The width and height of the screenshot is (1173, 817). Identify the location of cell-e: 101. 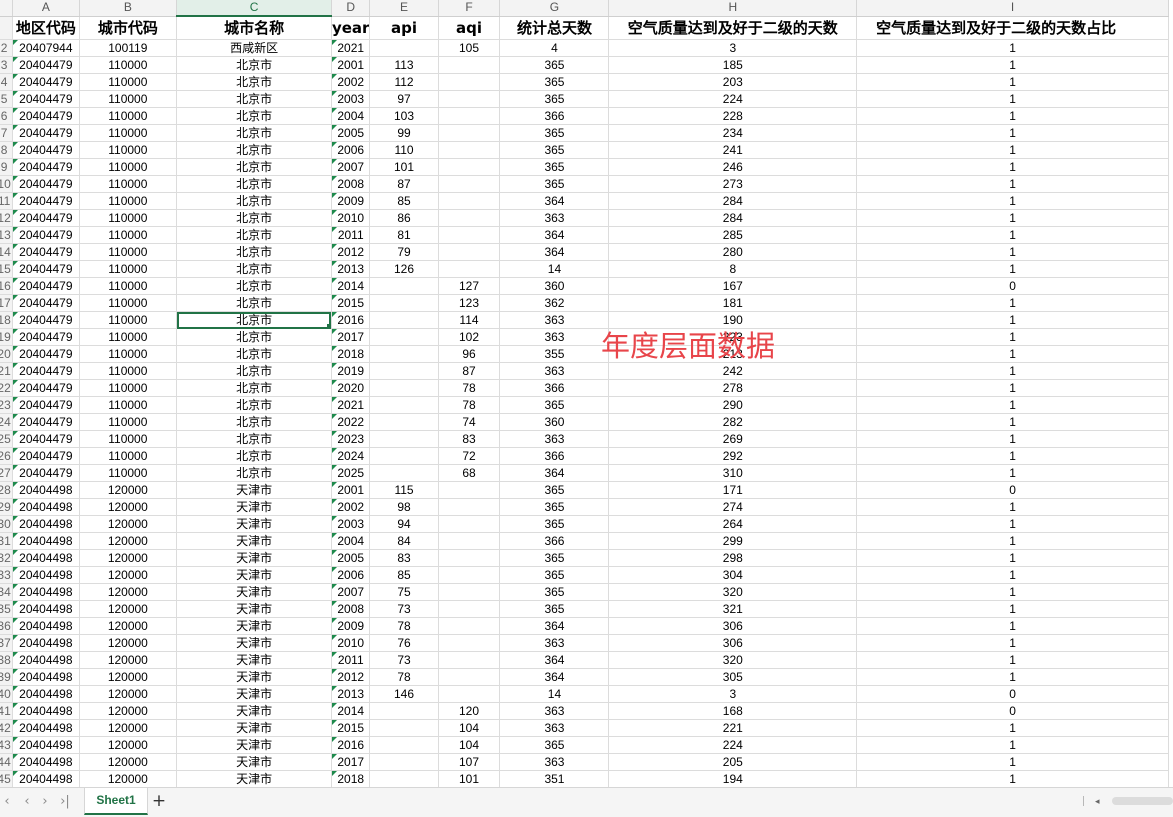
(404, 167).